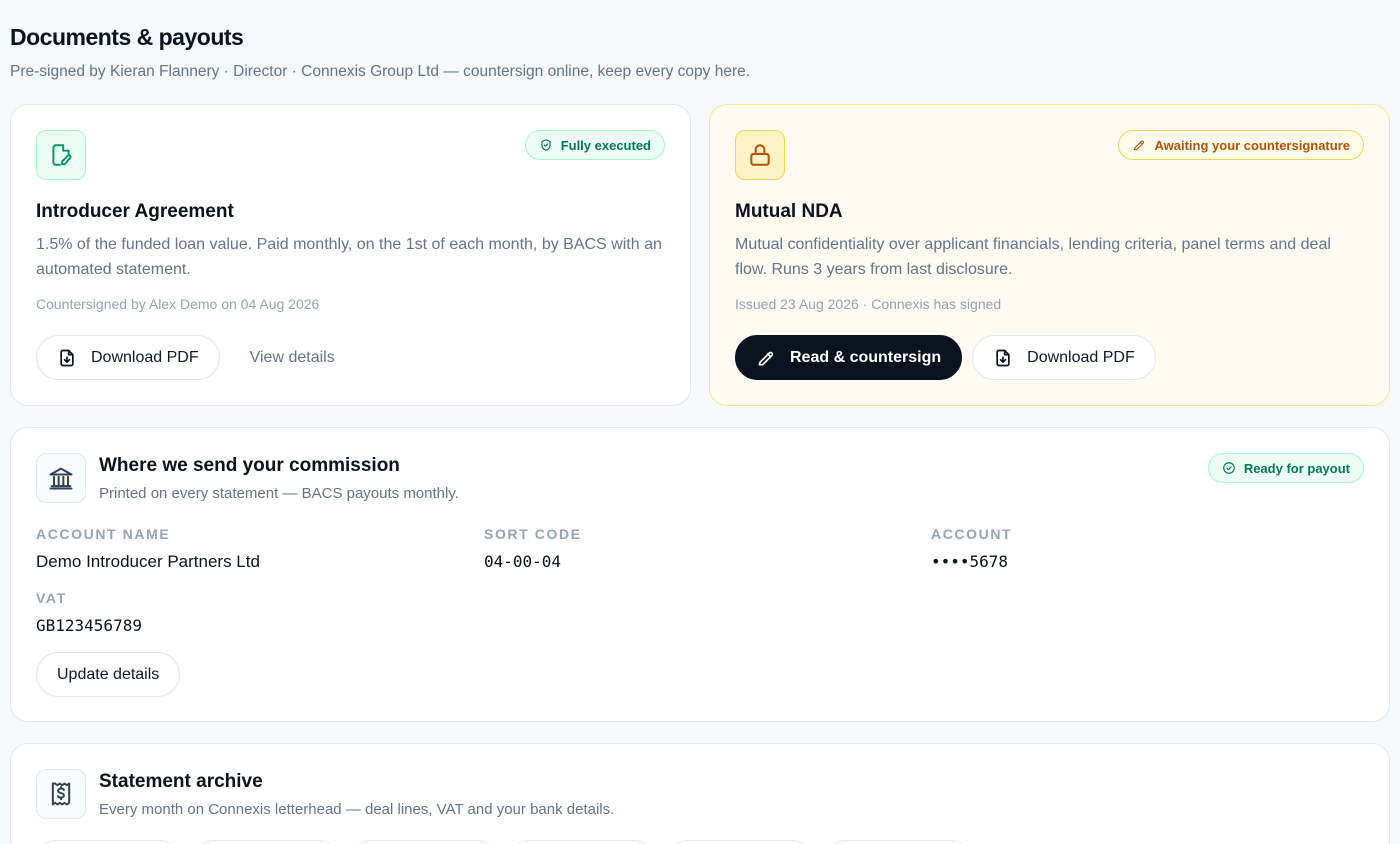 This screenshot has width=1400, height=844. I want to click on page-title: Documents & payouts, so click(127, 37).